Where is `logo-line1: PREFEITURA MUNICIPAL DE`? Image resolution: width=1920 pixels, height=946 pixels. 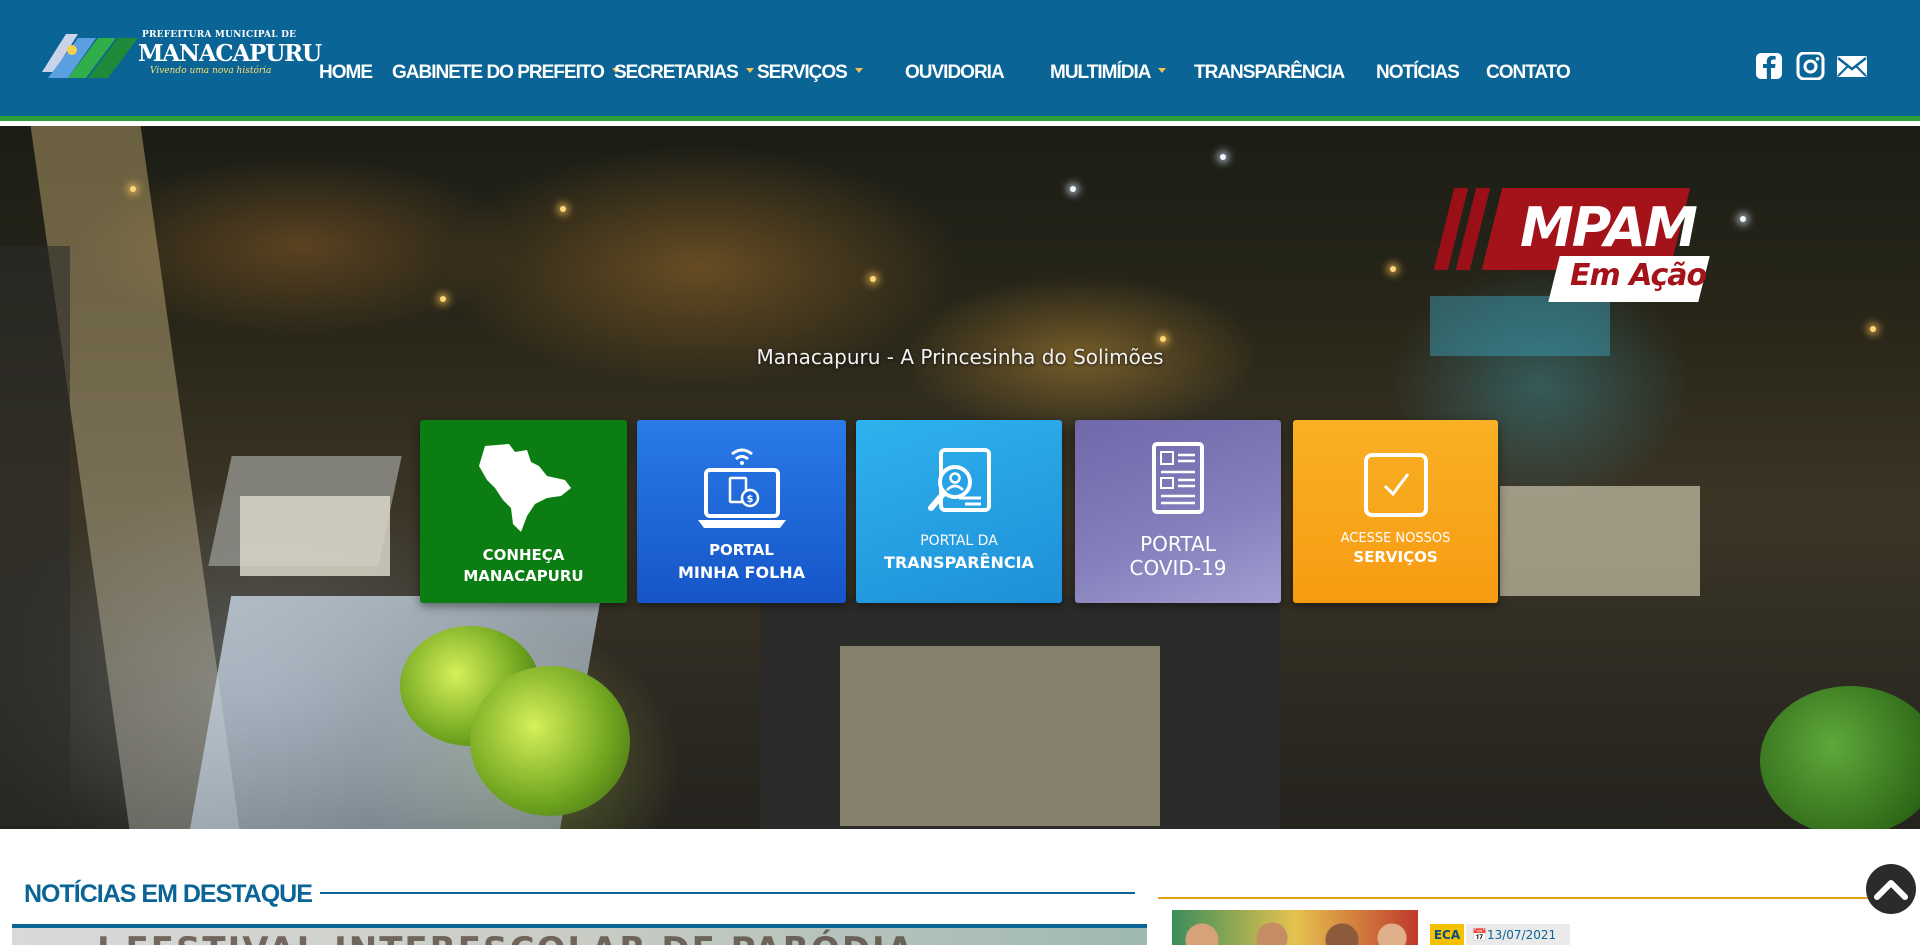
logo-line1: PREFEITURA MUNICIPAL DE is located at coordinates (219, 35).